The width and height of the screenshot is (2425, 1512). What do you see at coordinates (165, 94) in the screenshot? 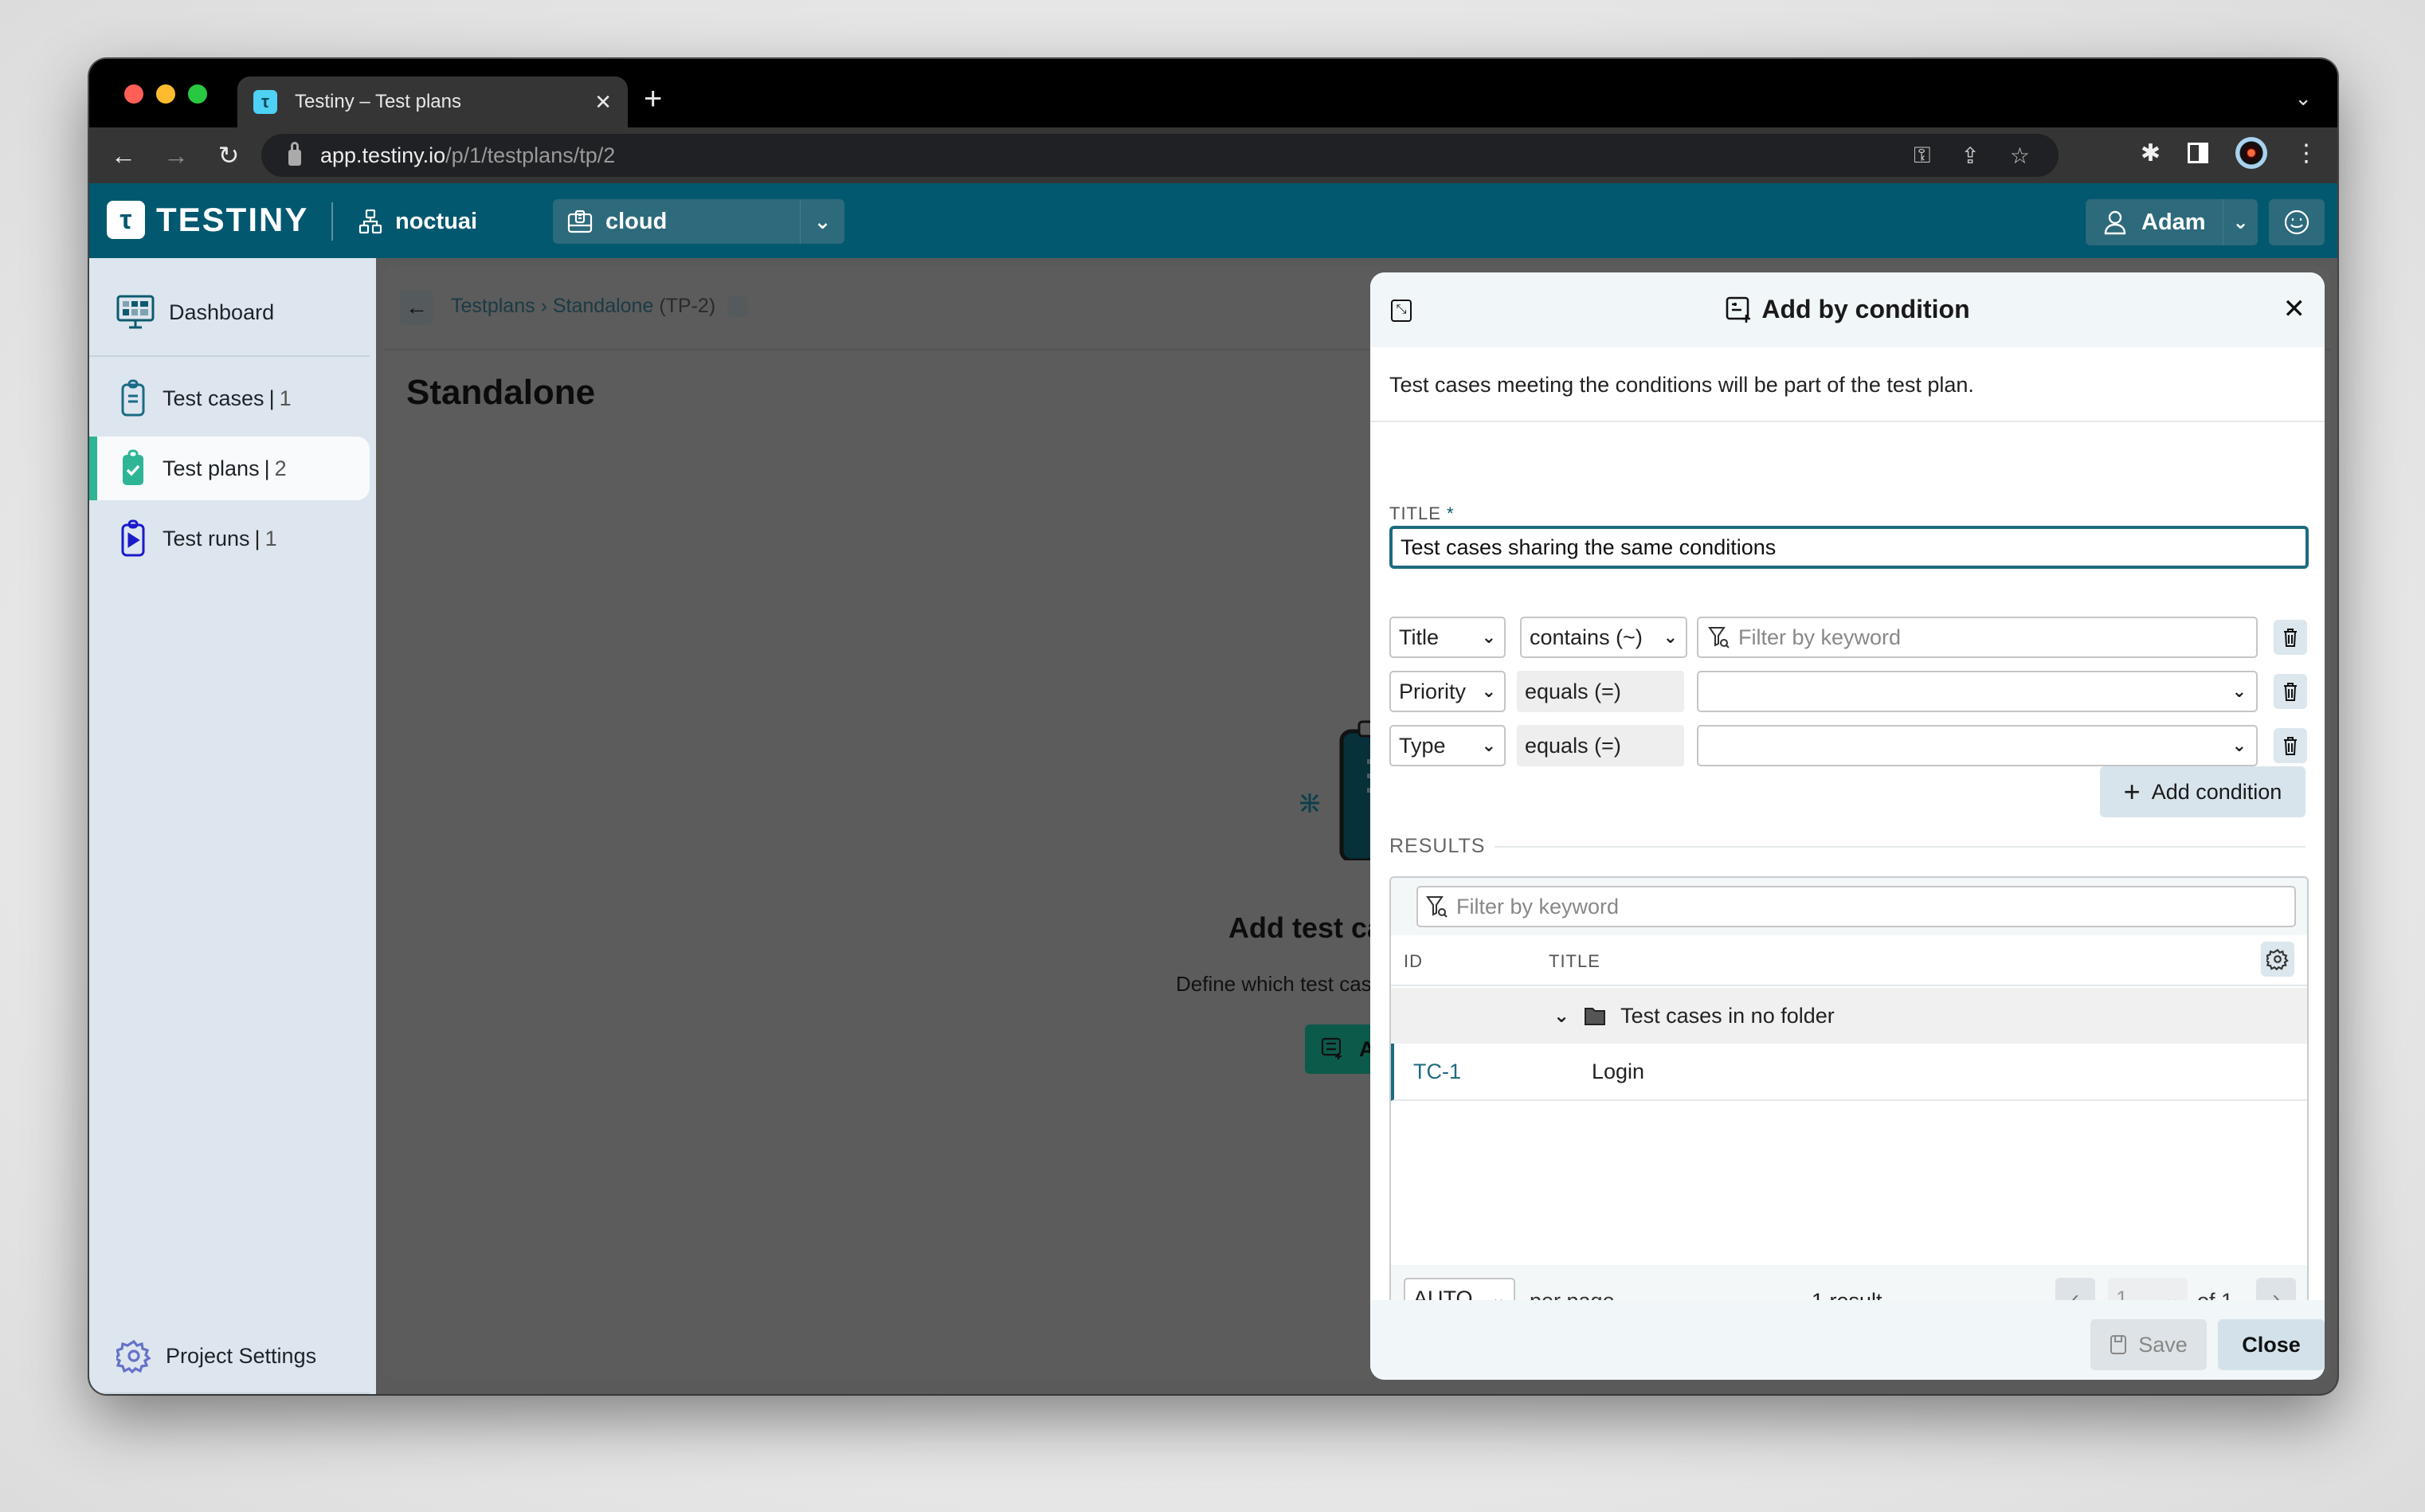
I see `window-minimize-button` at bounding box center [165, 94].